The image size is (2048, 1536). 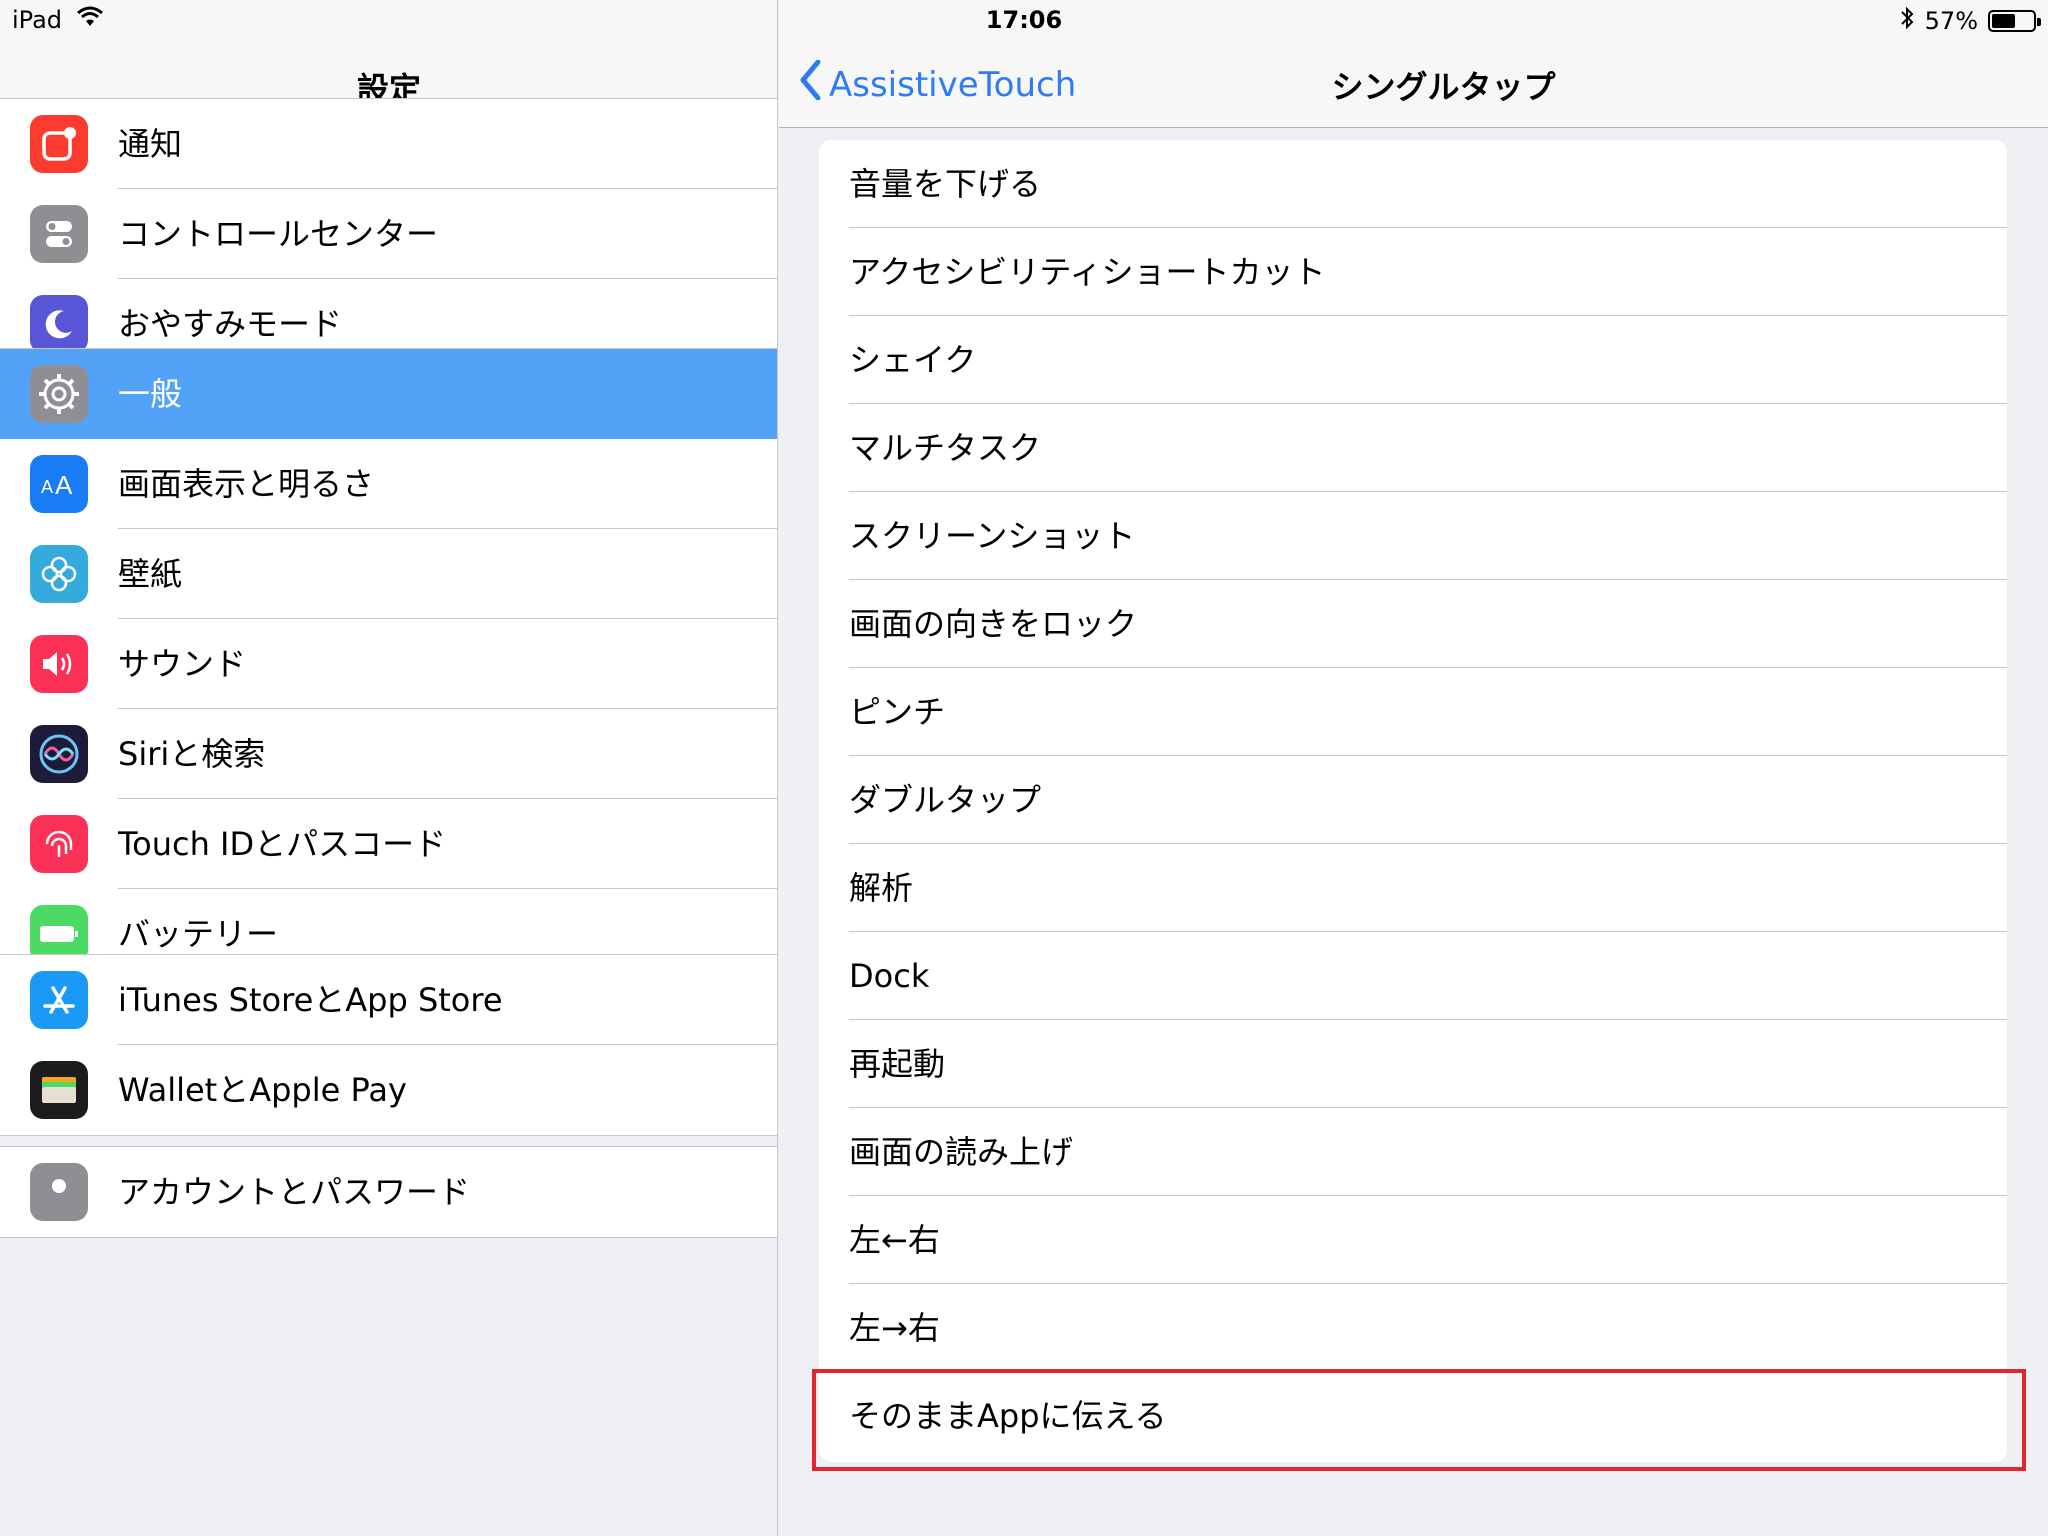 What do you see at coordinates (1413, 448) in the screenshot?
I see `action-row: マルチタスク` at bounding box center [1413, 448].